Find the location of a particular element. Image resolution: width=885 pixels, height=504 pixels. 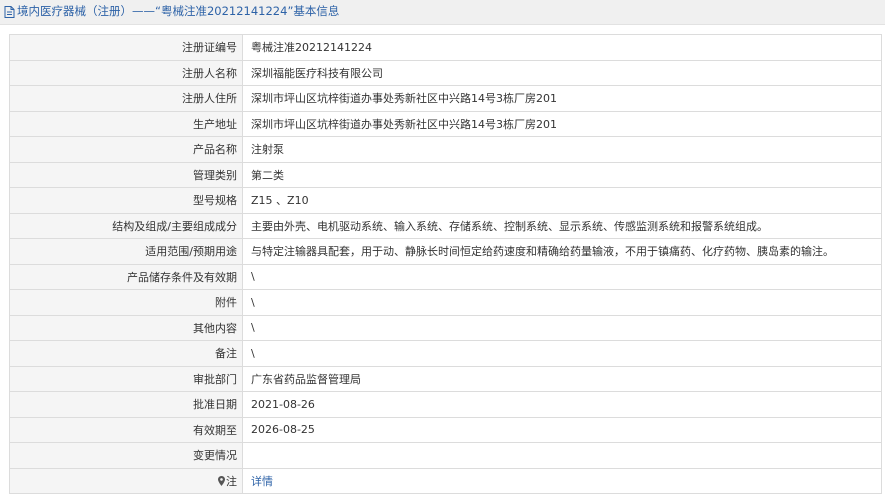

field-label: 产品储存条件及有效期 is located at coordinates (126, 276).